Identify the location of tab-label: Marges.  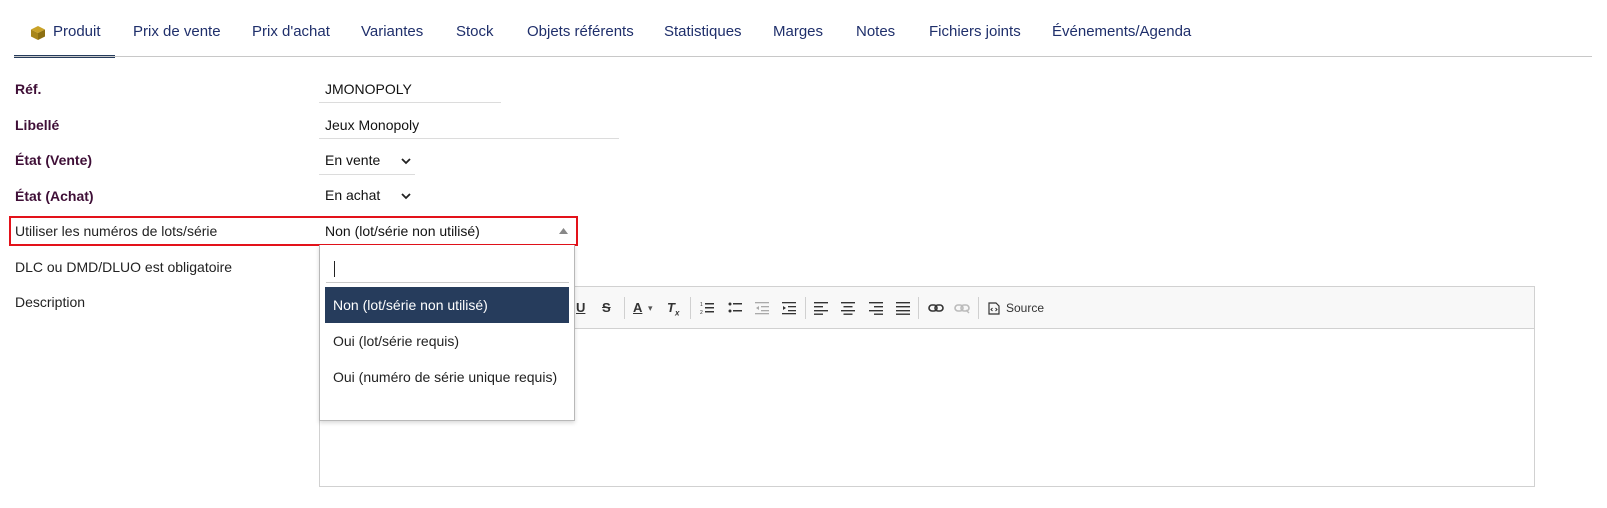
(798, 31).